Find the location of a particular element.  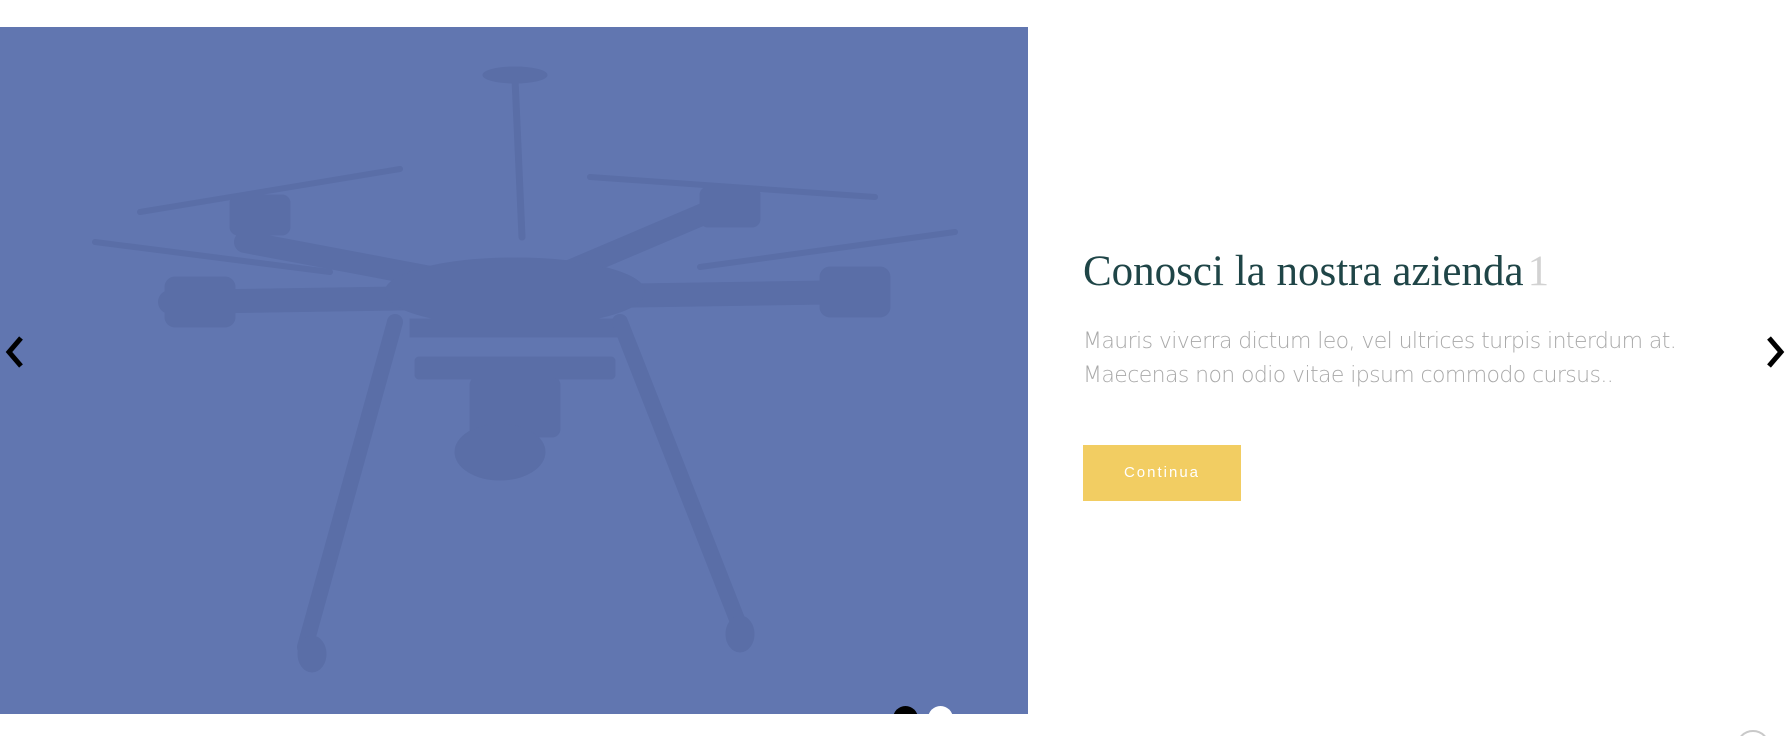

prev-slide-button is located at coordinates (15, 352).